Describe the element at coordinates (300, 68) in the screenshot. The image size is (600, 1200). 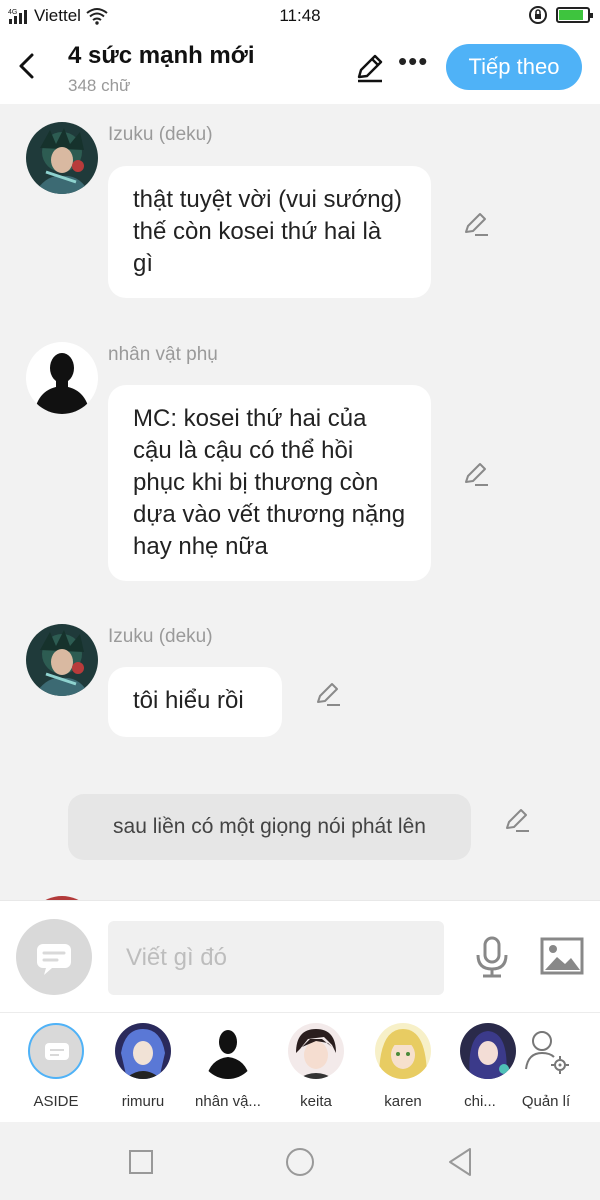
I see `header: 4 sức mạnh mới 348 chữ ••• Tiếp theo` at that location.